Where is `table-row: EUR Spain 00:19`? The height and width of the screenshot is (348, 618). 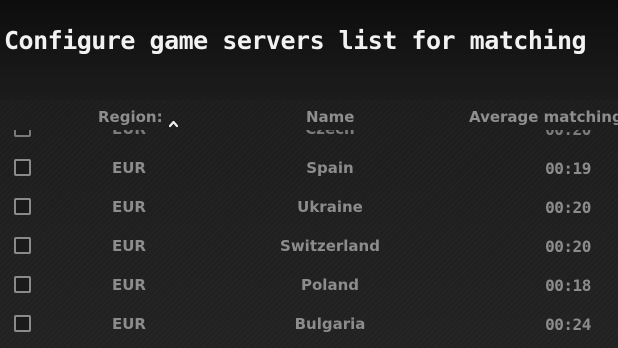 table-row: EUR Spain 00:19 is located at coordinates (309, 168).